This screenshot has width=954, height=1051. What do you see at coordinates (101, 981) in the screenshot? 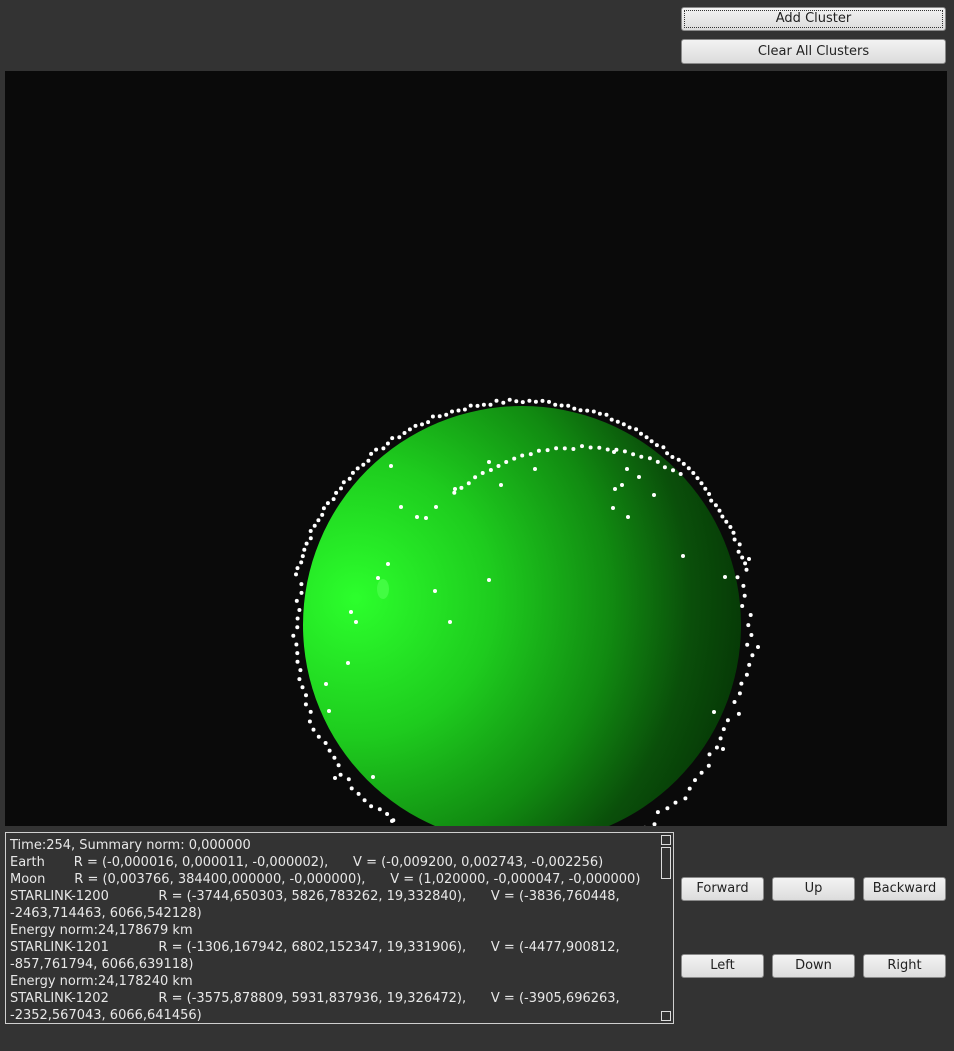
I see `log-line: Energy norm:24,178240 km` at bounding box center [101, 981].